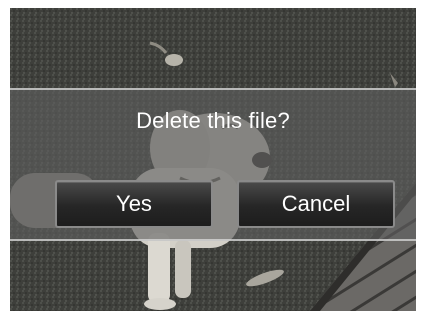 This screenshot has height=319, width=427. I want to click on cancel-button: Cancel, so click(316, 204).